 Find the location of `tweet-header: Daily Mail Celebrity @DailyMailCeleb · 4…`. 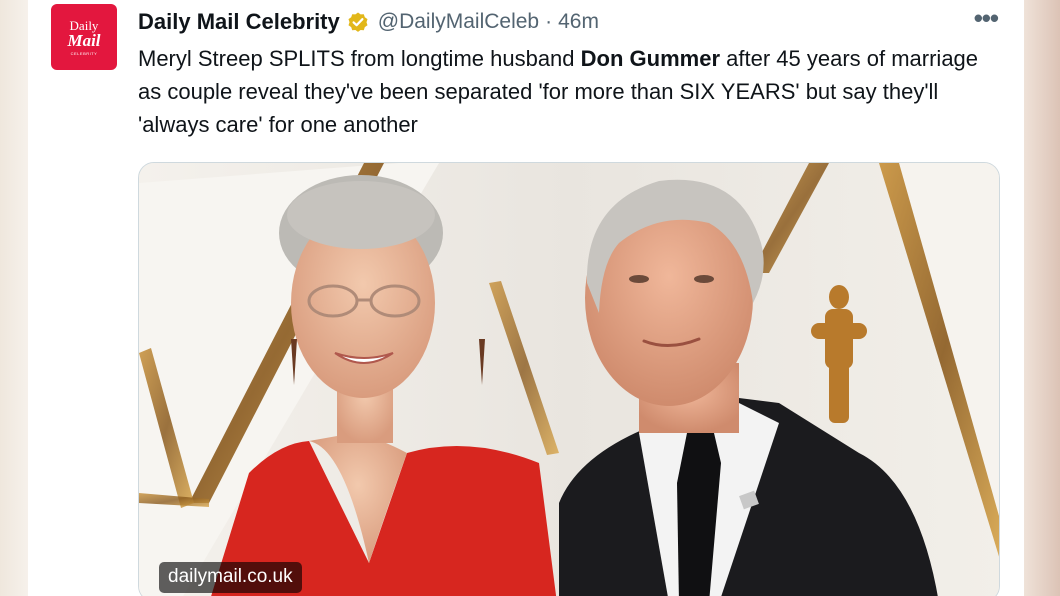

tweet-header: Daily Mail Celebrity @DailyMailCeleb · 4… is located at coordinates (368, 22).